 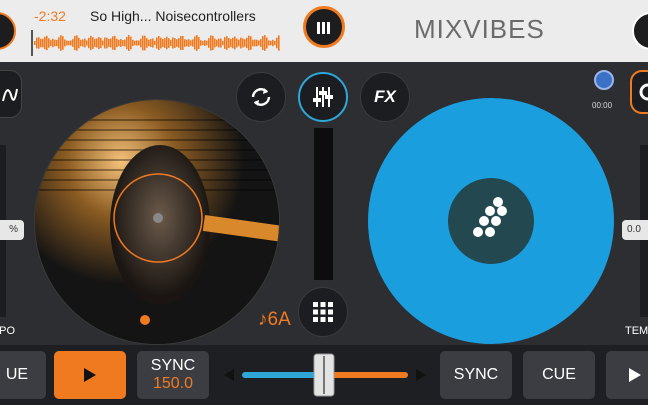 What do you see at coordinates (604, 80) in the screenshot?
I see `record-button` at bounding box center [604, 80].